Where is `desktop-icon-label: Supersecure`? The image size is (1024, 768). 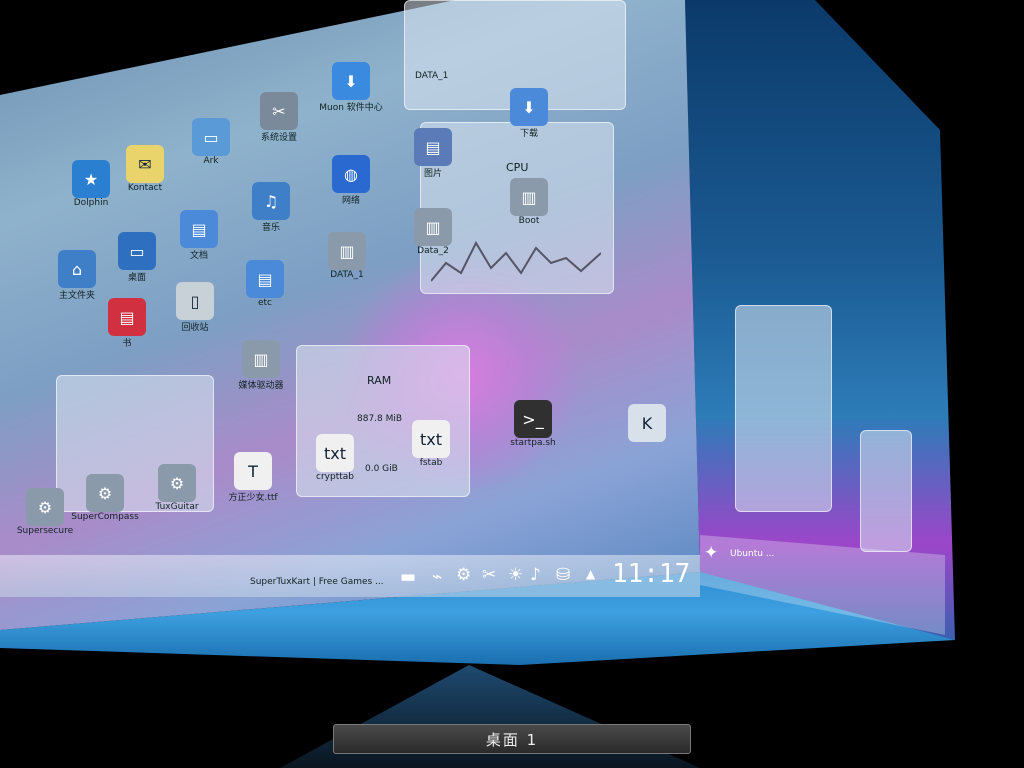
desktop-icon-label: Supersecure is located at coordinates (45, 531).